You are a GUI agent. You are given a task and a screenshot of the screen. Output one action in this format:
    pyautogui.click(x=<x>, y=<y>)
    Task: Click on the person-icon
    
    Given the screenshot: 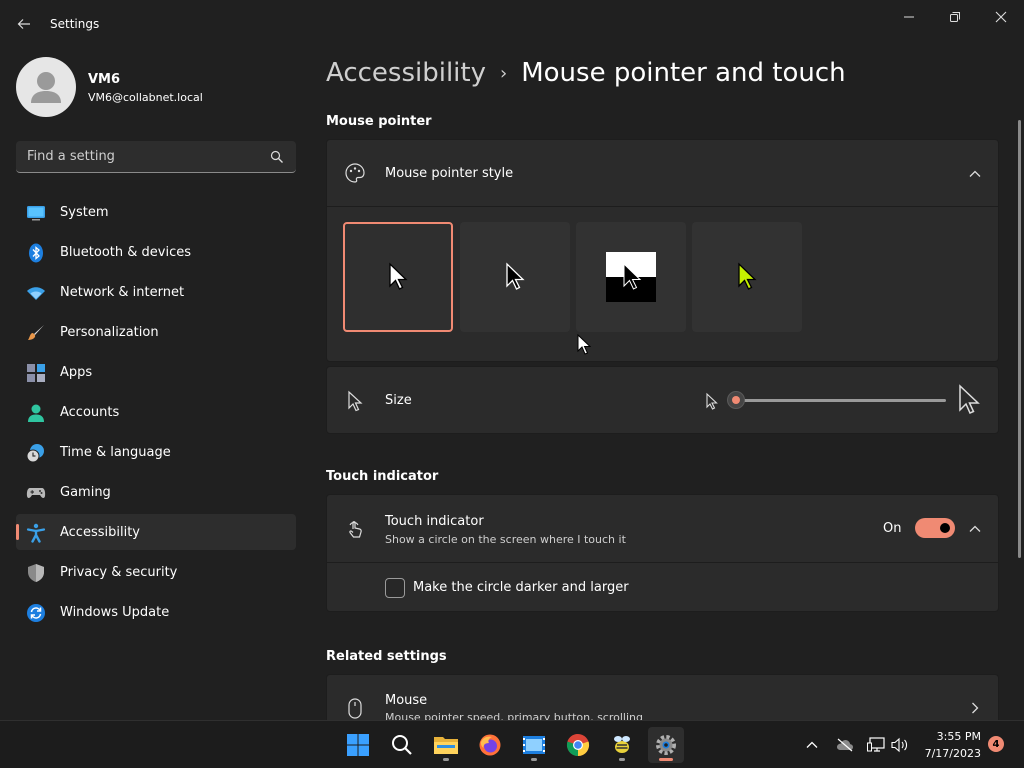 What is the action you would take?
    pyautogui.click(x=36, y=413)
    